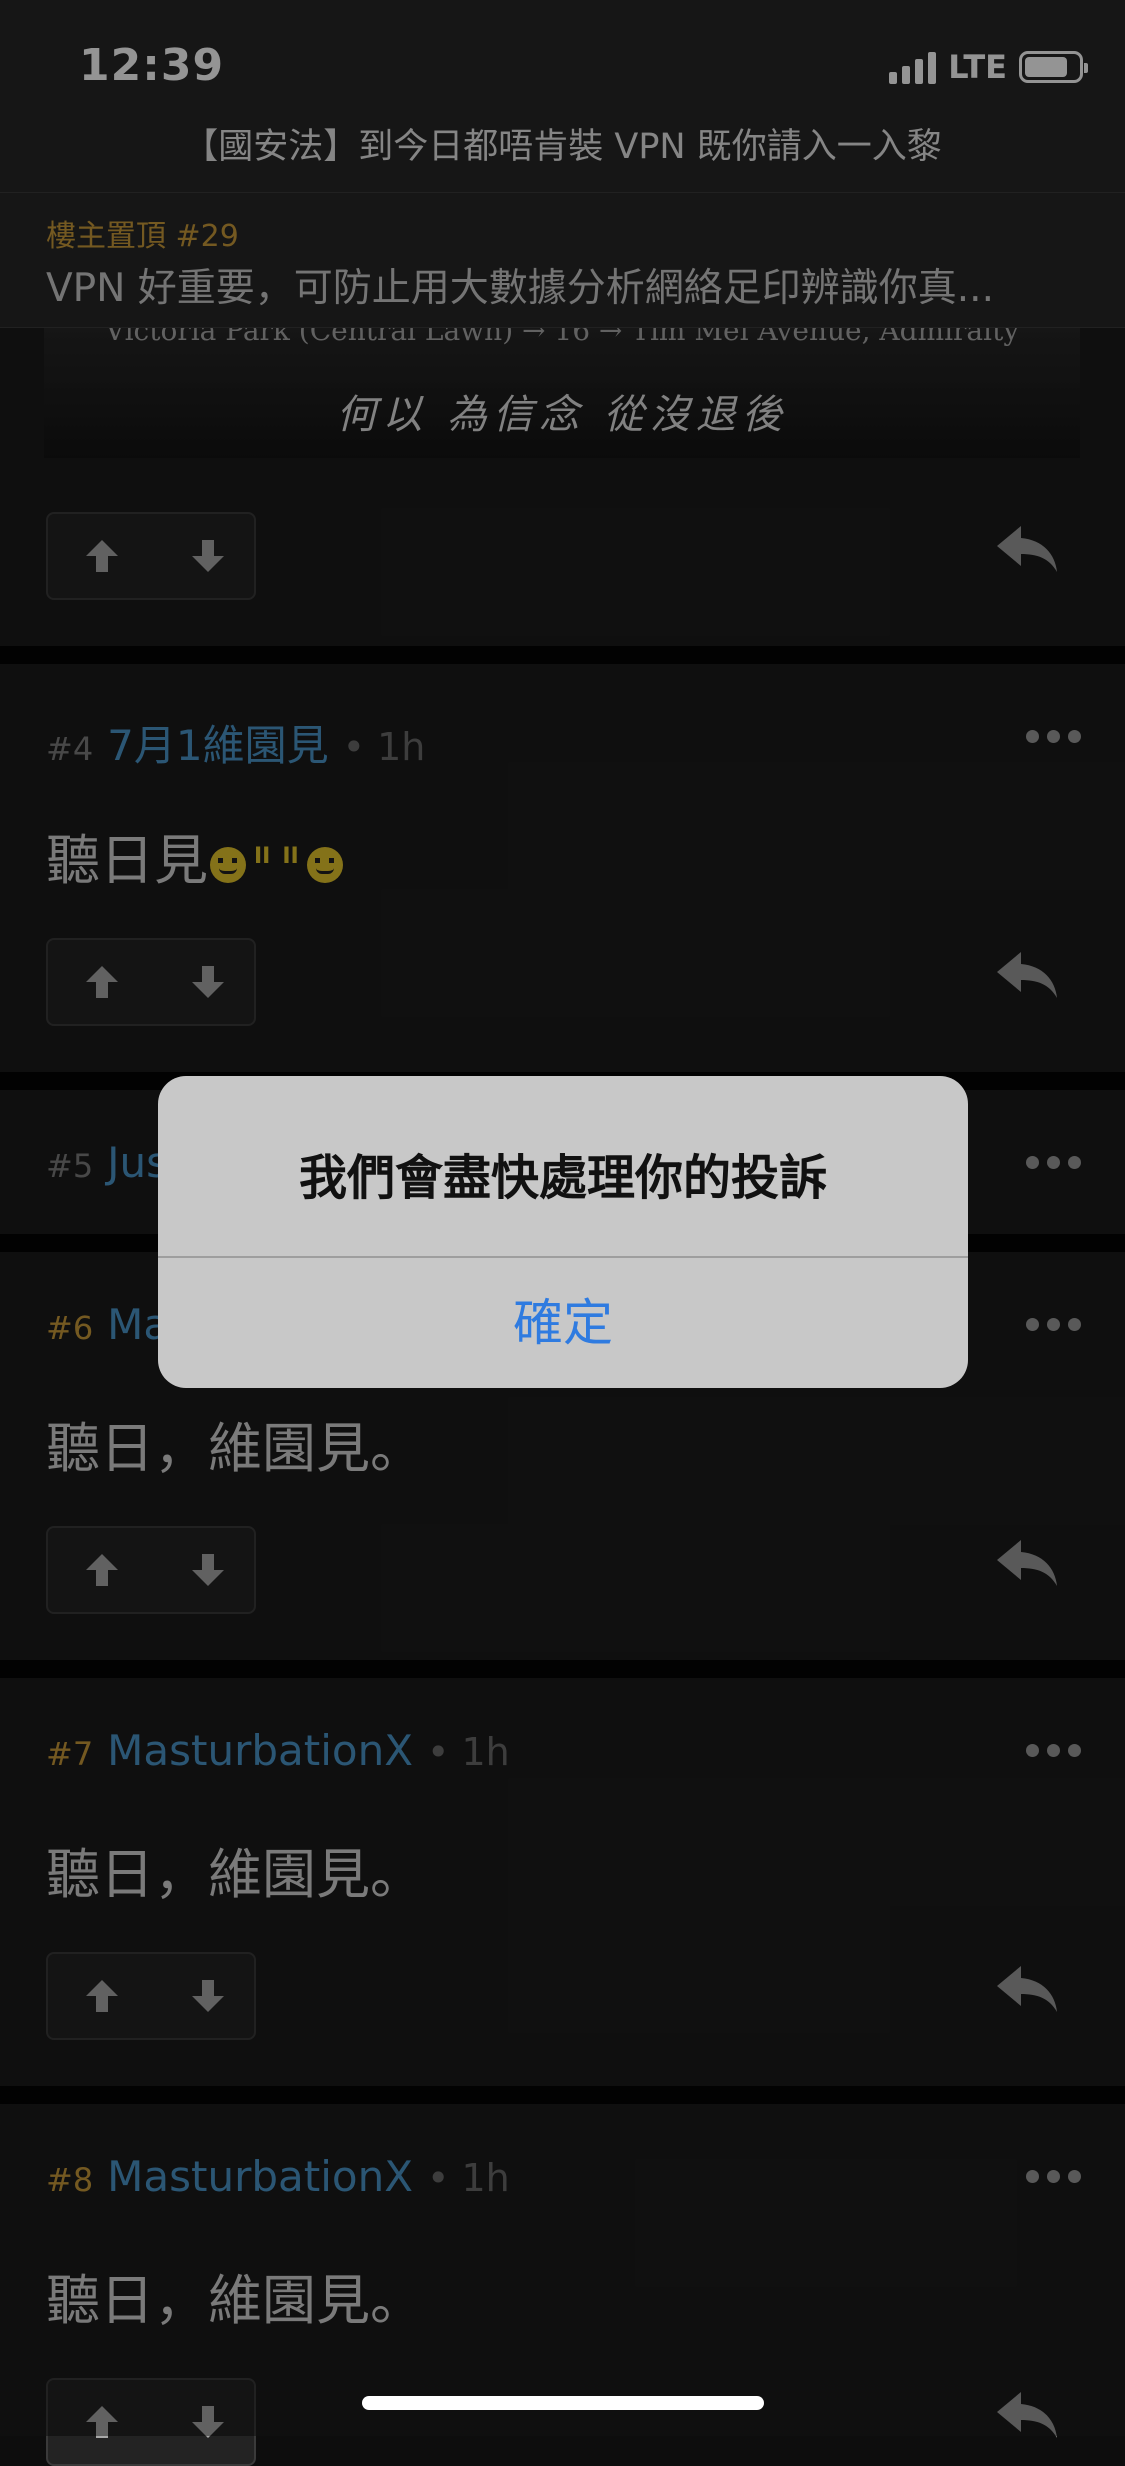 This screenshot has height=2466, width=1125. Describe the element at coordinates (562, 1178) in the screenshot. I see `alert-message: 我們會盡快處理你的投訴` at that location.